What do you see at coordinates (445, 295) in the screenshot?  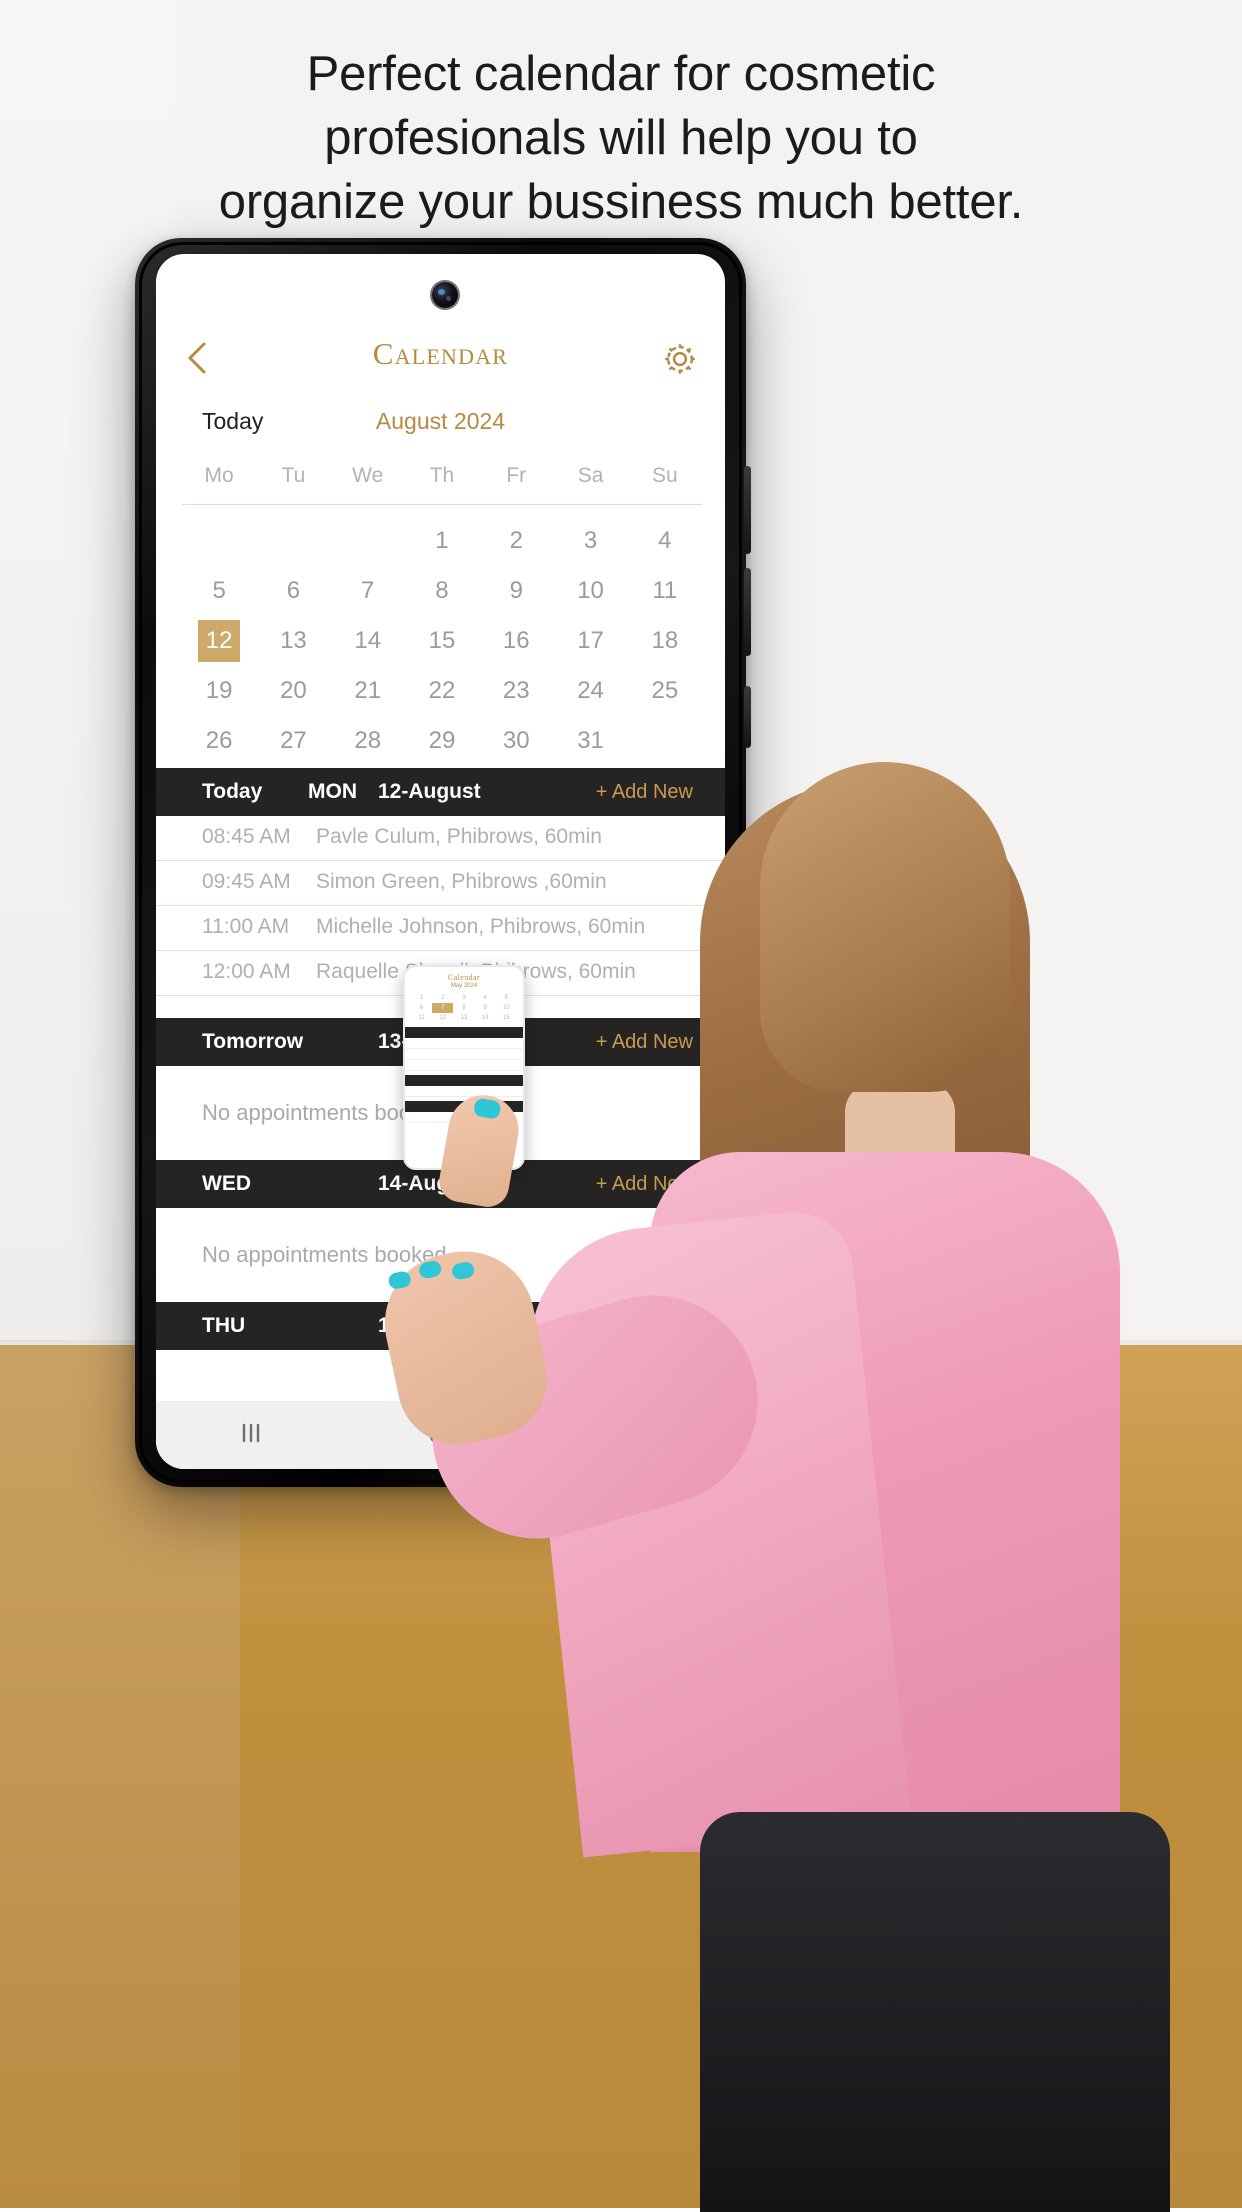 I see `front-camera-icon` at bounding box center [445, 295].